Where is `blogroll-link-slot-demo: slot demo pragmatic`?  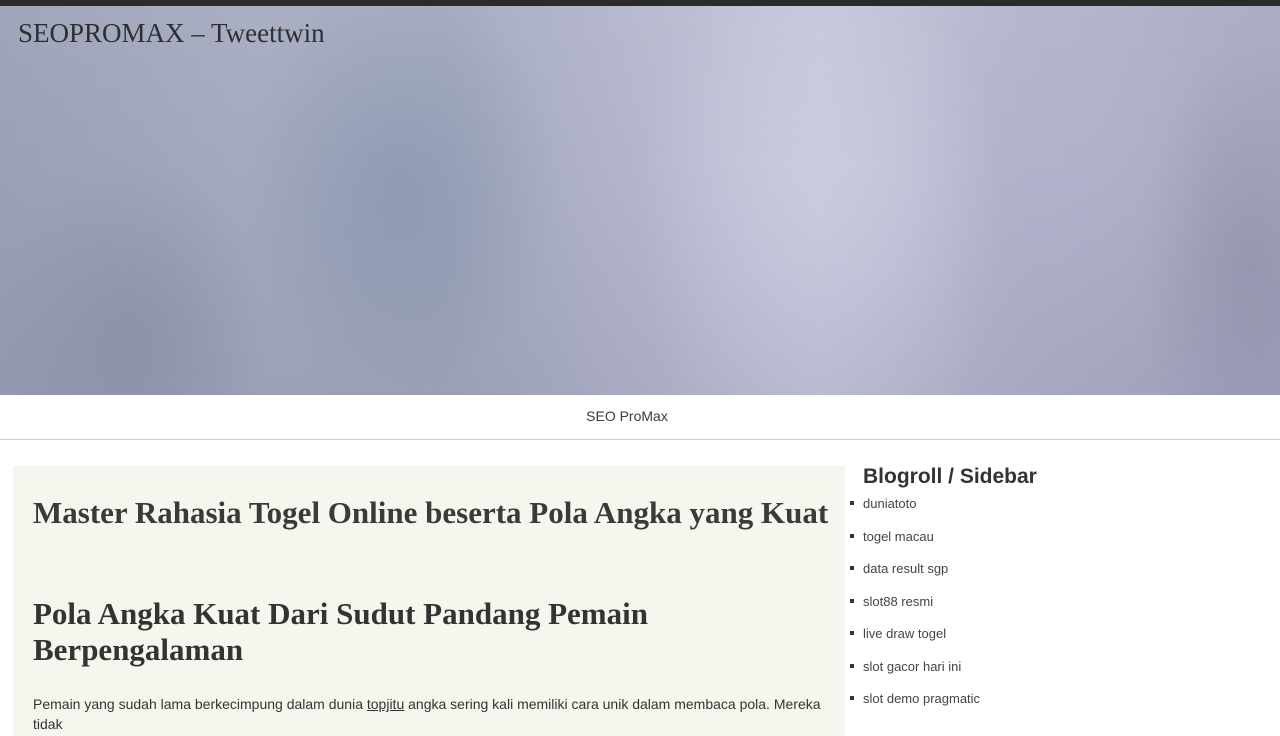
blogroll-link-slot-demo: slot demo pragmatic is located at coordinates (921, 698).